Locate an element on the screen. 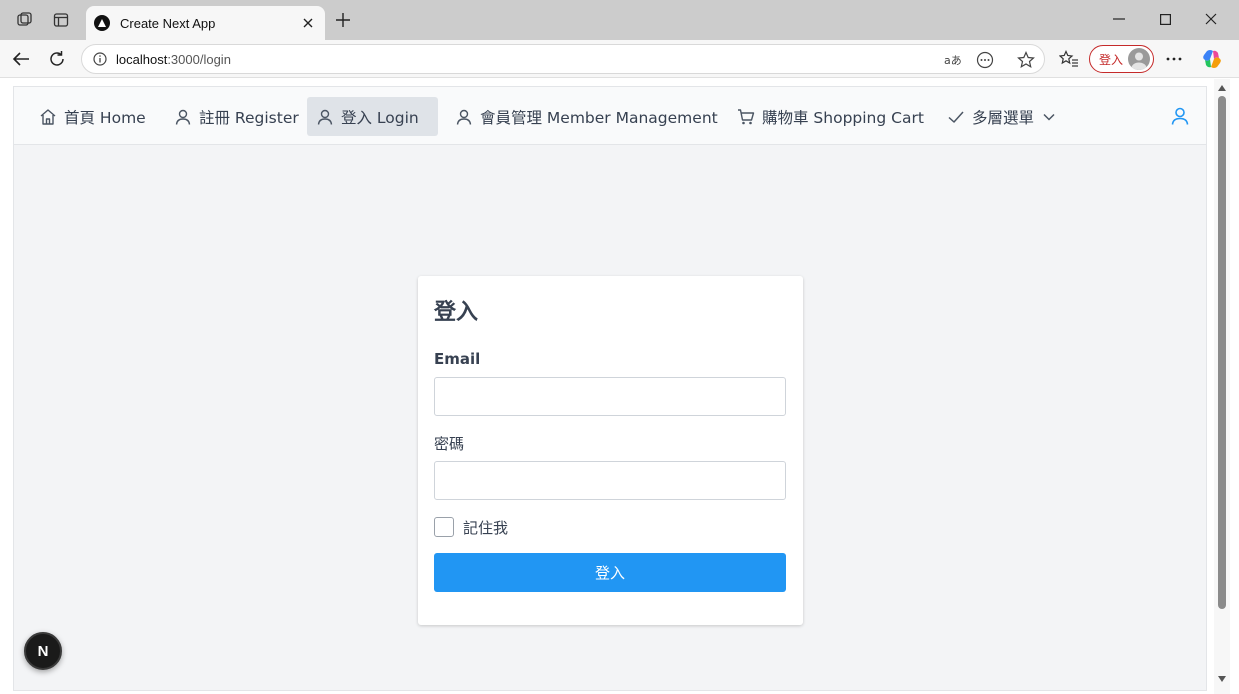  minimize-icon is located at coordinates (1119, 19).